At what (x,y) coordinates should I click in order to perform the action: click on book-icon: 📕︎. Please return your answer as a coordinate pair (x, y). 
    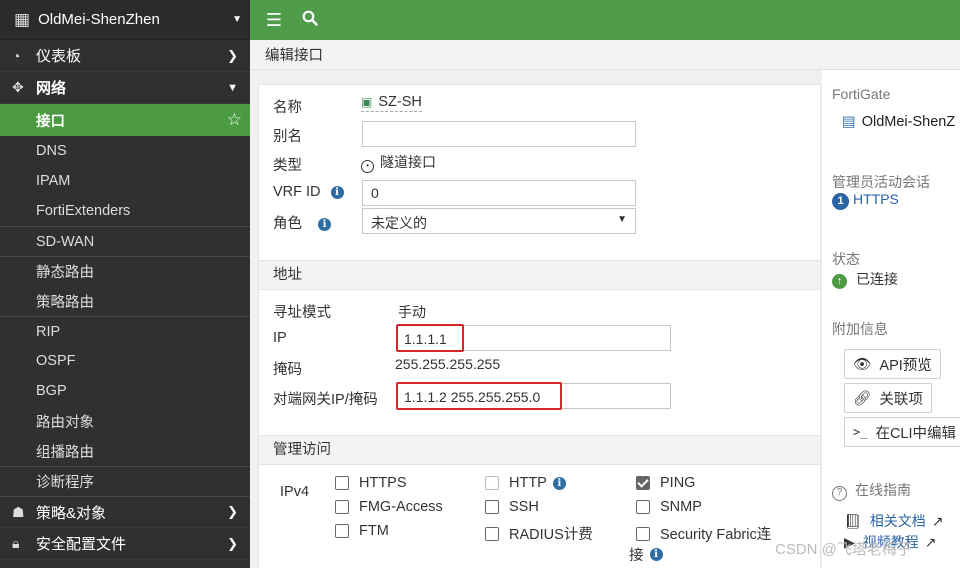
    Looking at the image, I should click on (853, 521).